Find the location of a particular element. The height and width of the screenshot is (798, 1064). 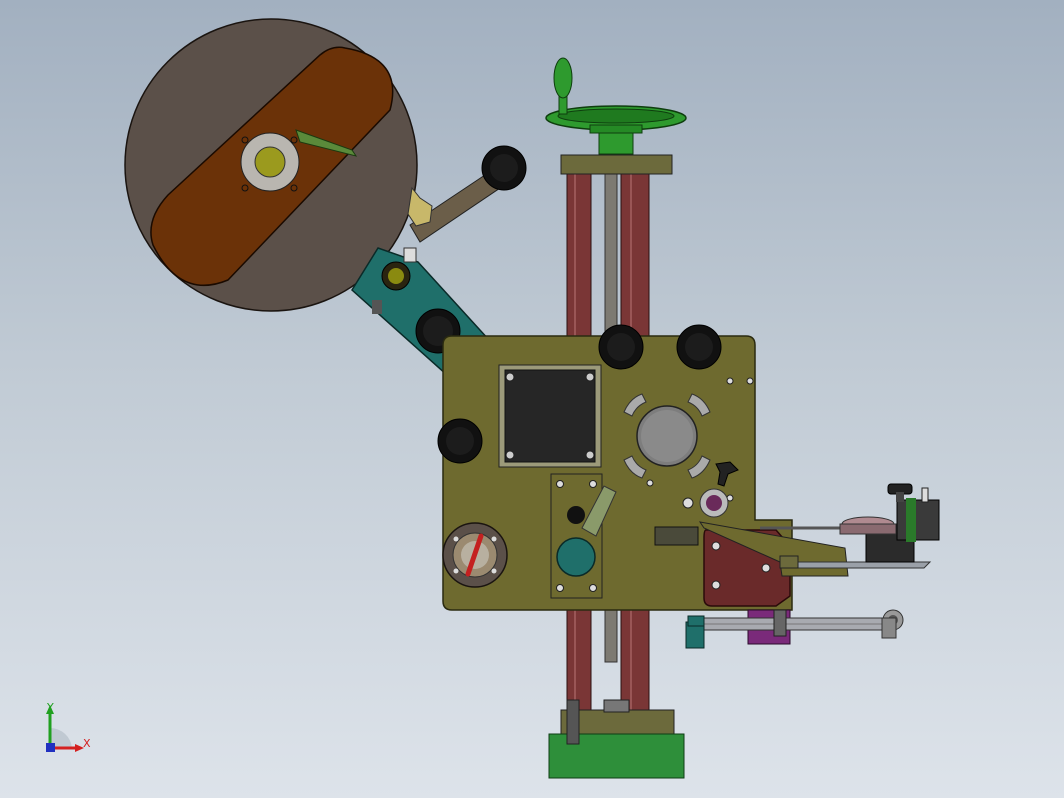

handwheel-grip is located at coordinates (563, 78).